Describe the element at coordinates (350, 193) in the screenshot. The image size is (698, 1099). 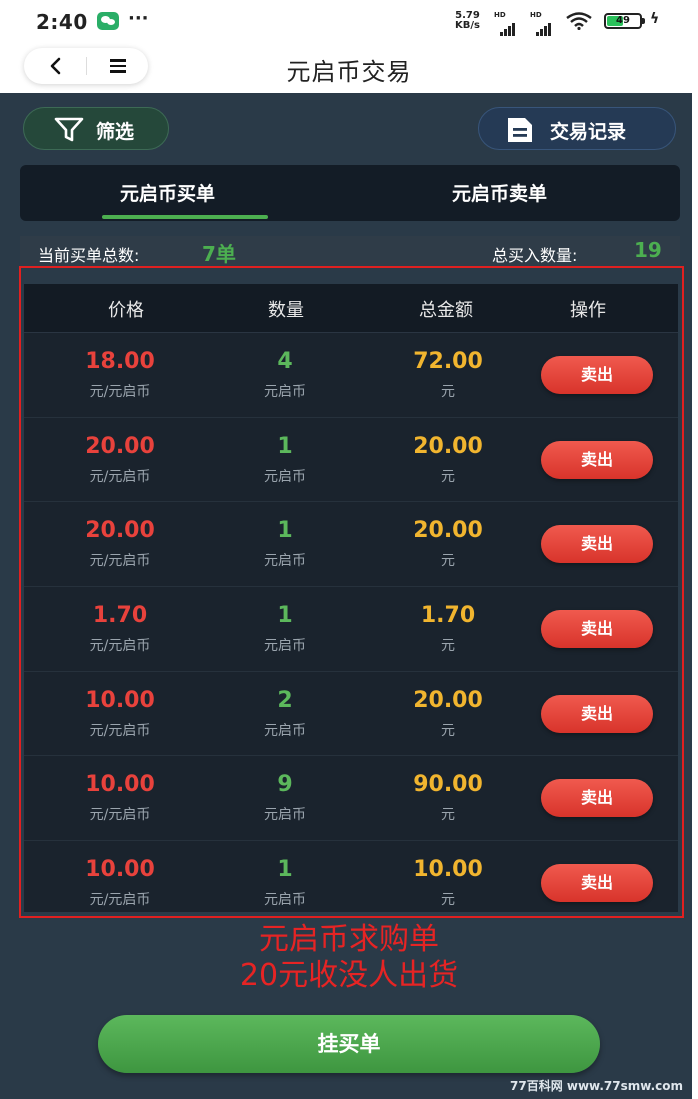
I see `order-tabs: 元启币买单 元启币卖单` at that location.